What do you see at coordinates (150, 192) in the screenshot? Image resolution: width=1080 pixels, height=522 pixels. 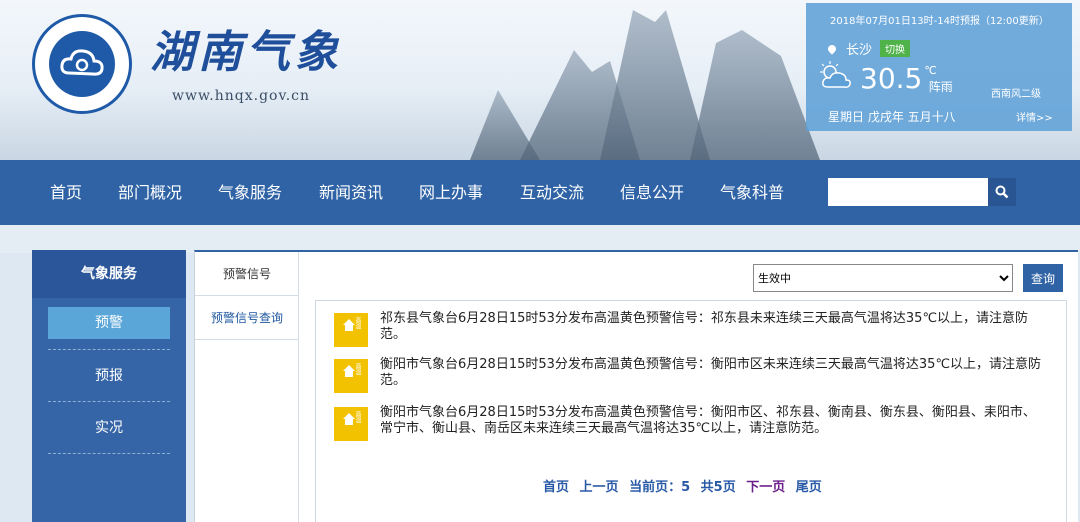 I see `nav-department: 部门概况` at bounding box center [150, 192].